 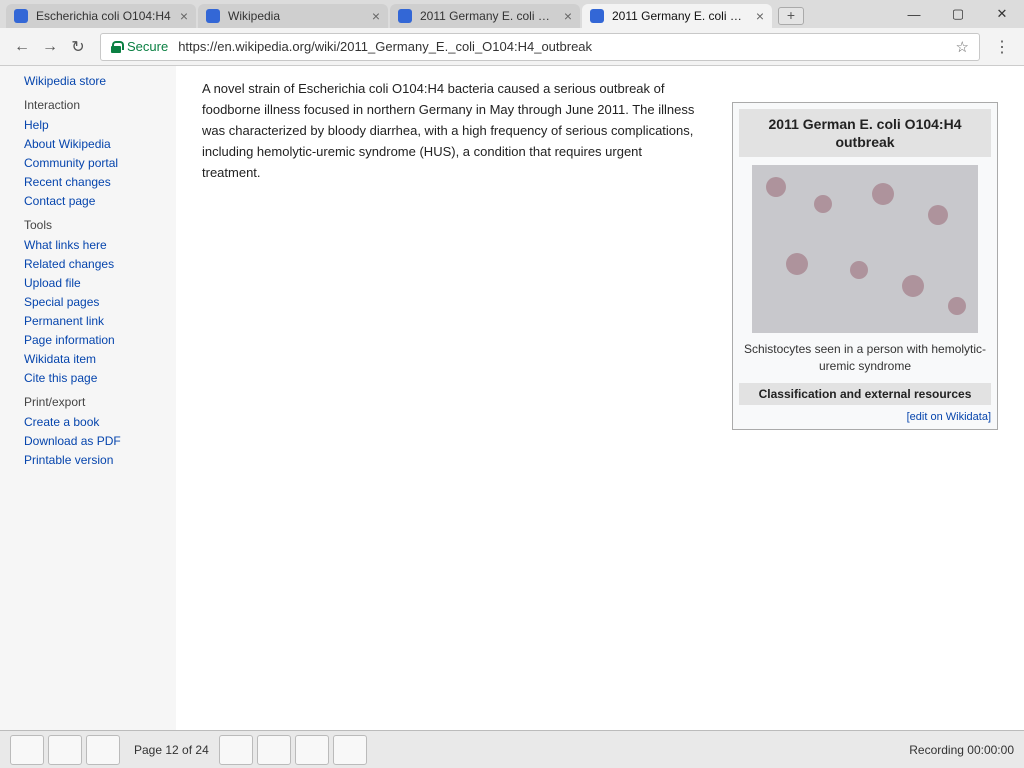 I want to click on schistocytes-image, so click(x=865, y=249).